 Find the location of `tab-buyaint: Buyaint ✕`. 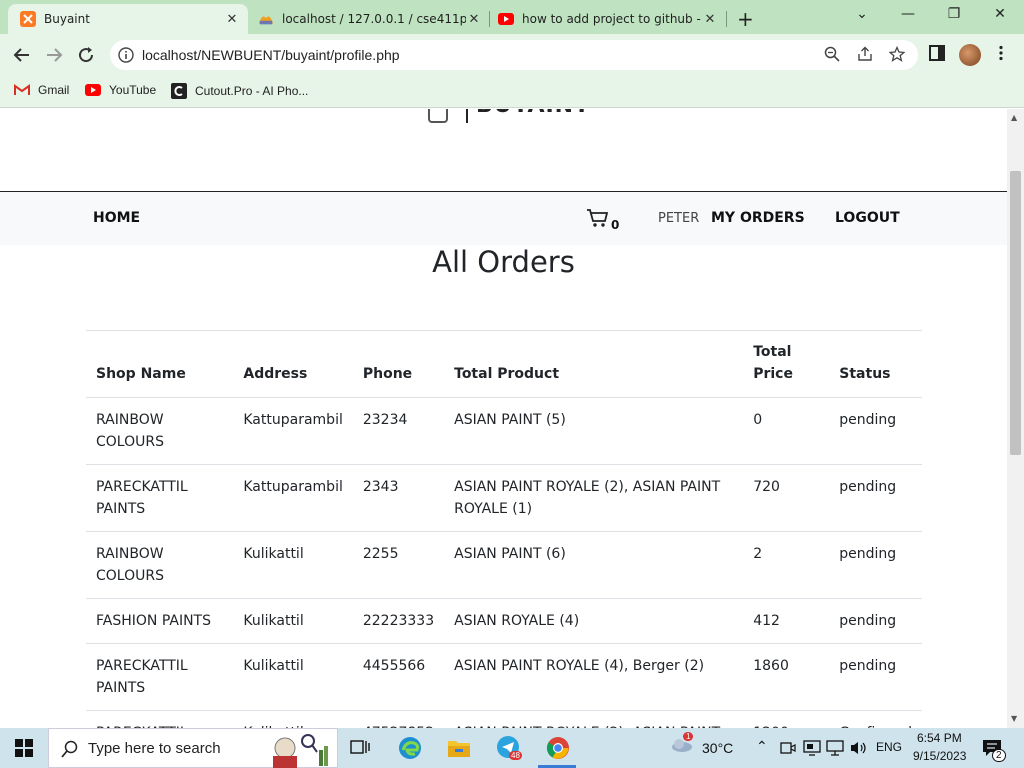

tab-buyaint: Buyaint ✕ is located at coordinates (128, 19).